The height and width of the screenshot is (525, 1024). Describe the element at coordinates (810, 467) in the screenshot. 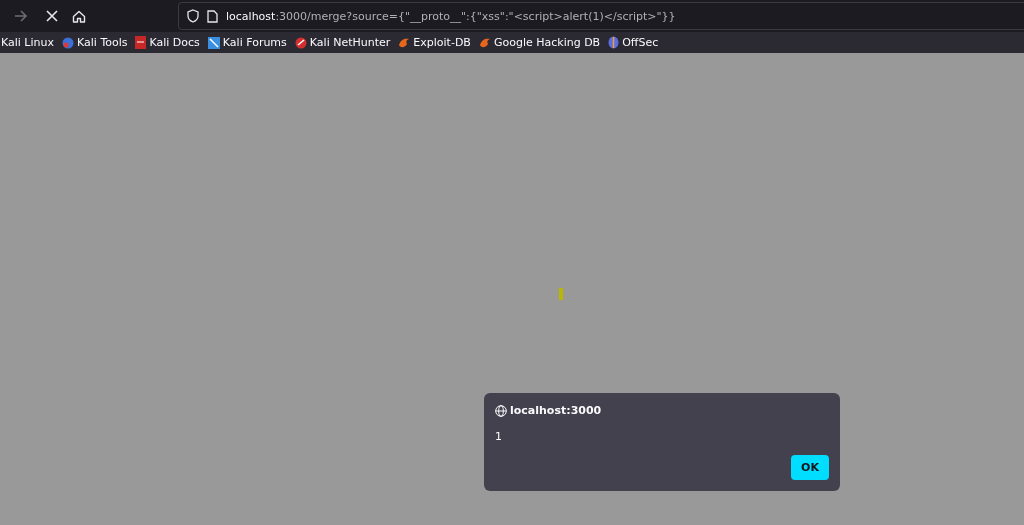

I see `ok-button: OK` at that location.